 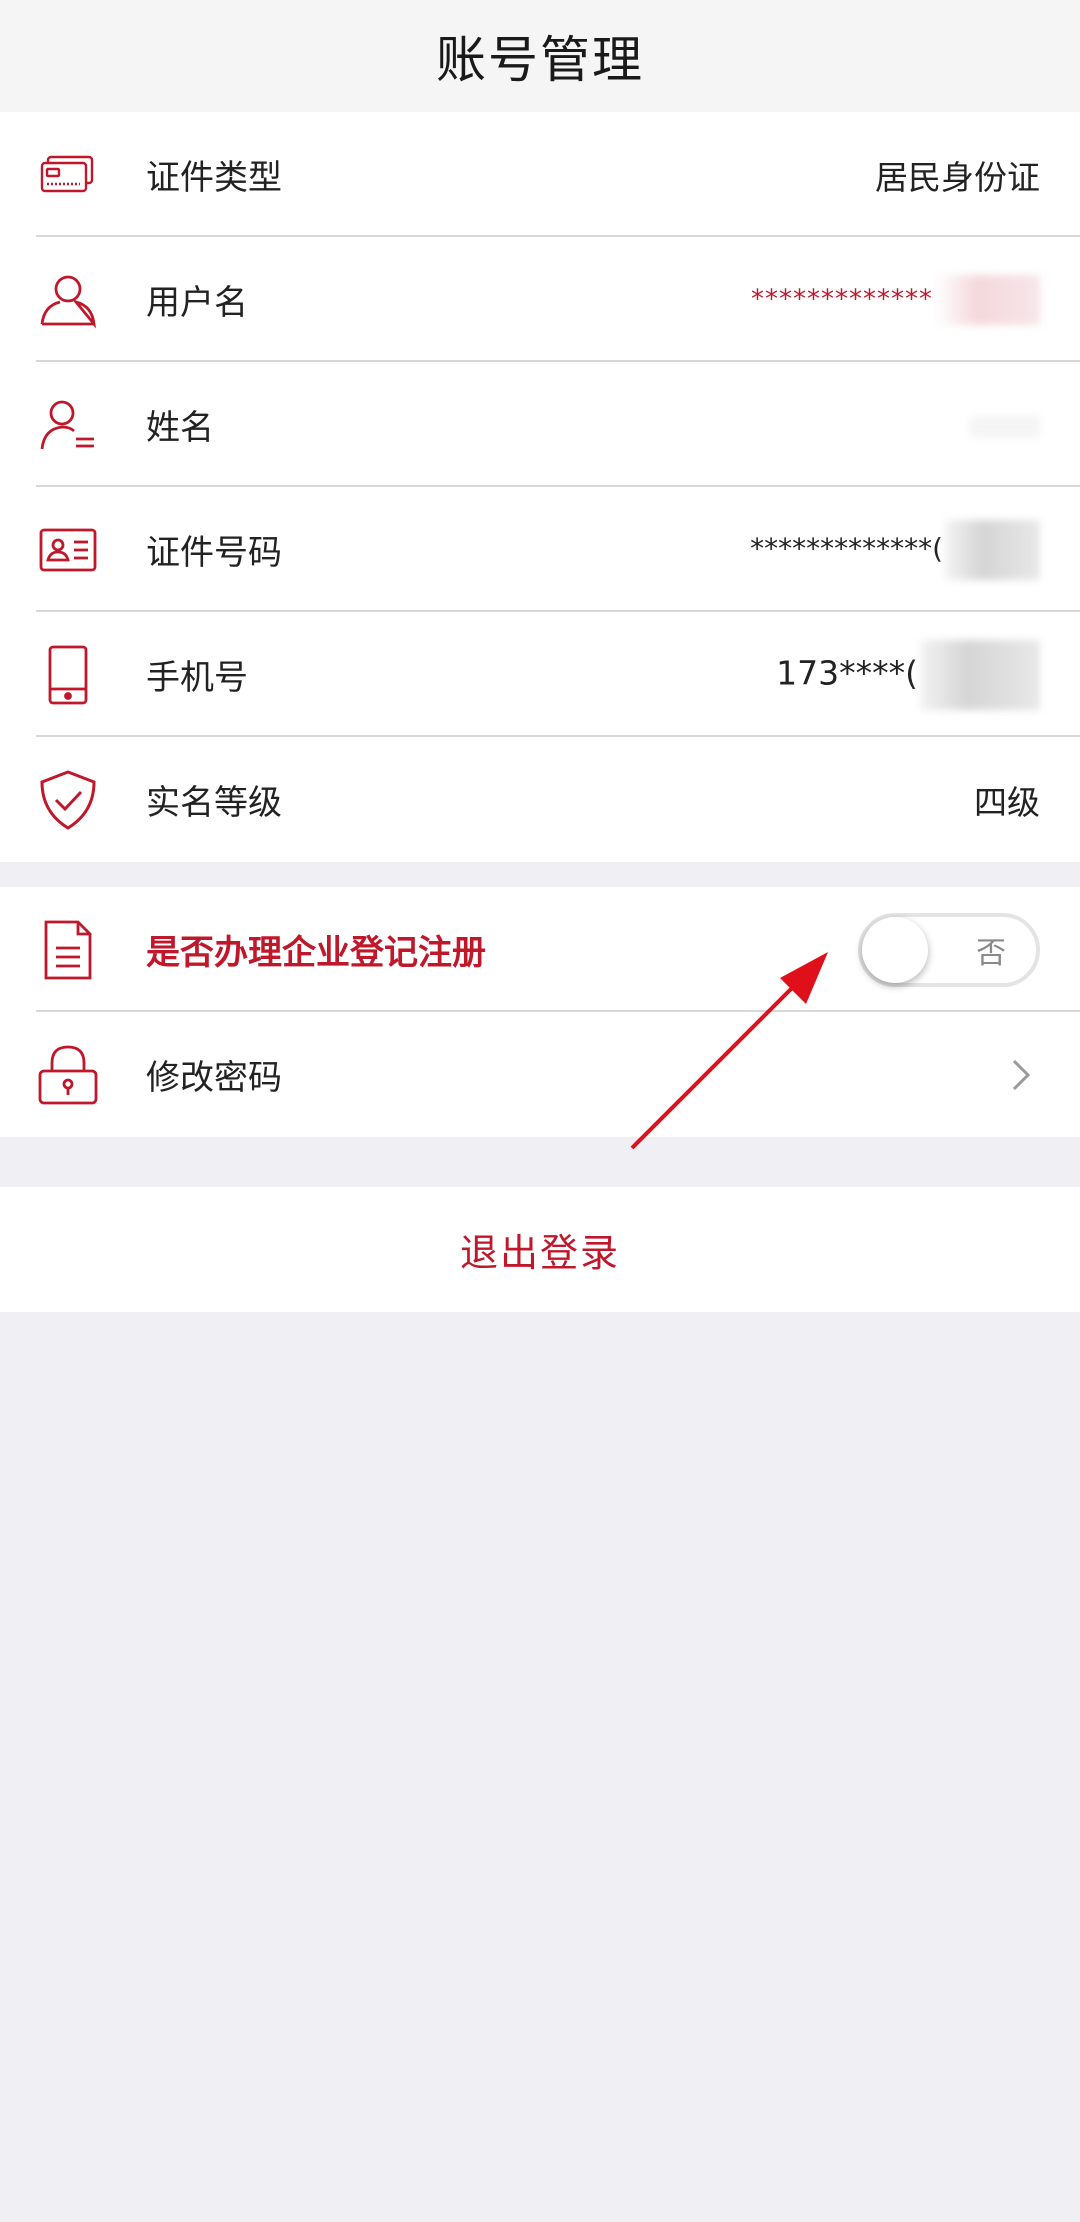 I want to click on row-username: 用户名 *************, so click(x=540, y=299).